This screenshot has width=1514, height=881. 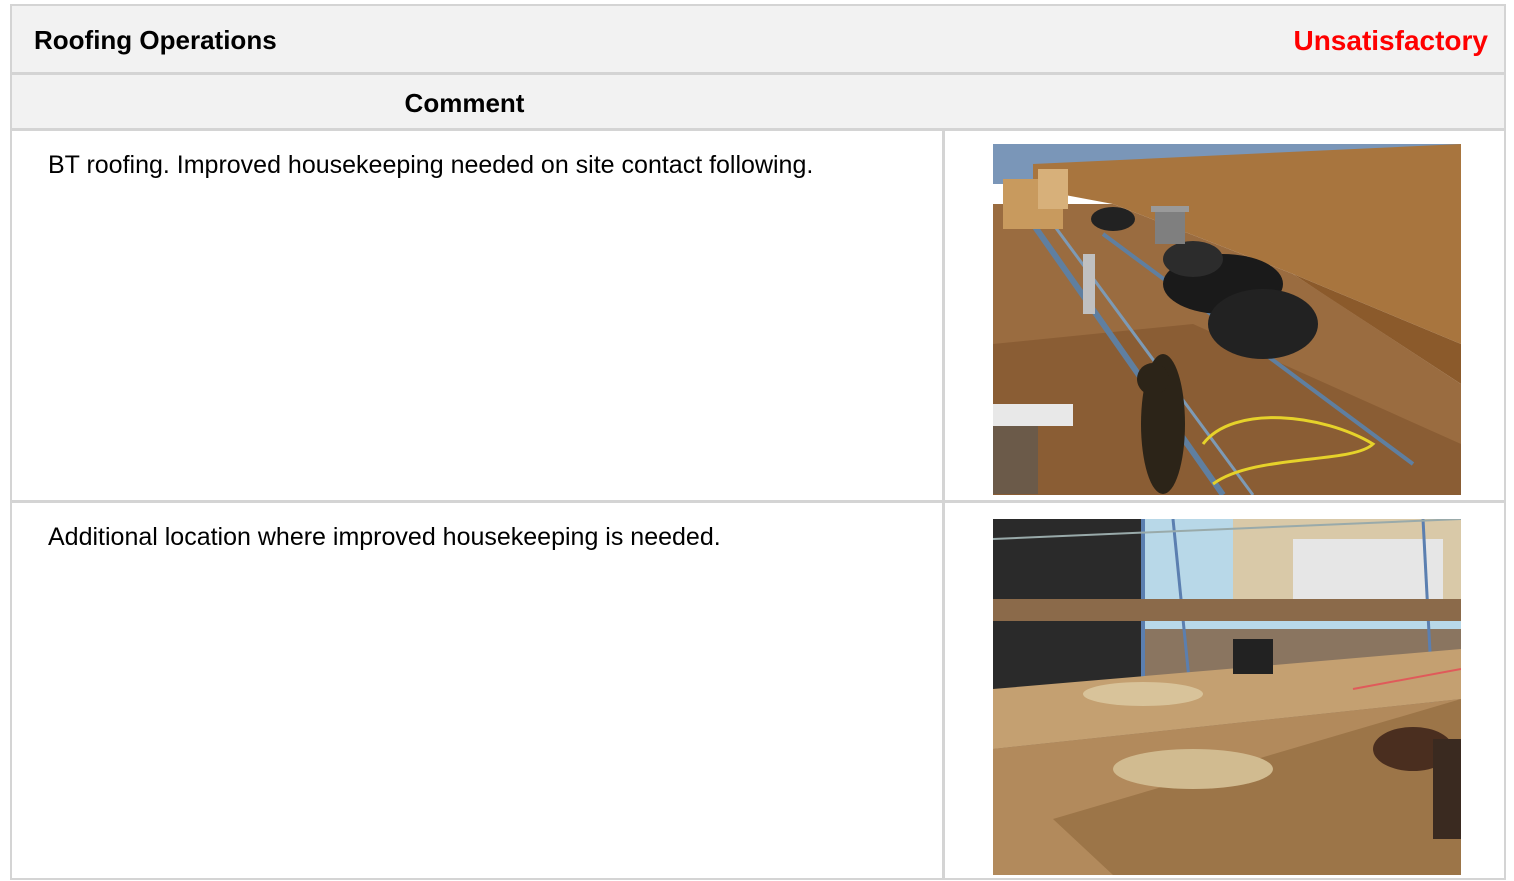 I want to click on roof-deck-photo, so click(x=1227, y=319).